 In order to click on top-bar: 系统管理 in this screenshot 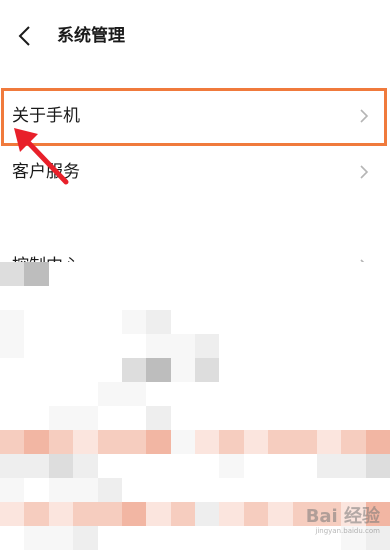, I will do `click(195, 36)`.